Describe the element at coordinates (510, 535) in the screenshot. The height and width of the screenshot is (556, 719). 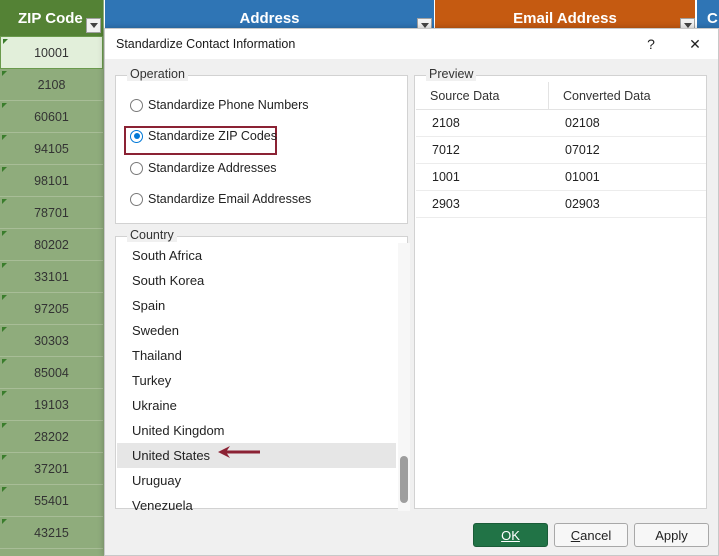
I see `ok-button: OK` at that location.